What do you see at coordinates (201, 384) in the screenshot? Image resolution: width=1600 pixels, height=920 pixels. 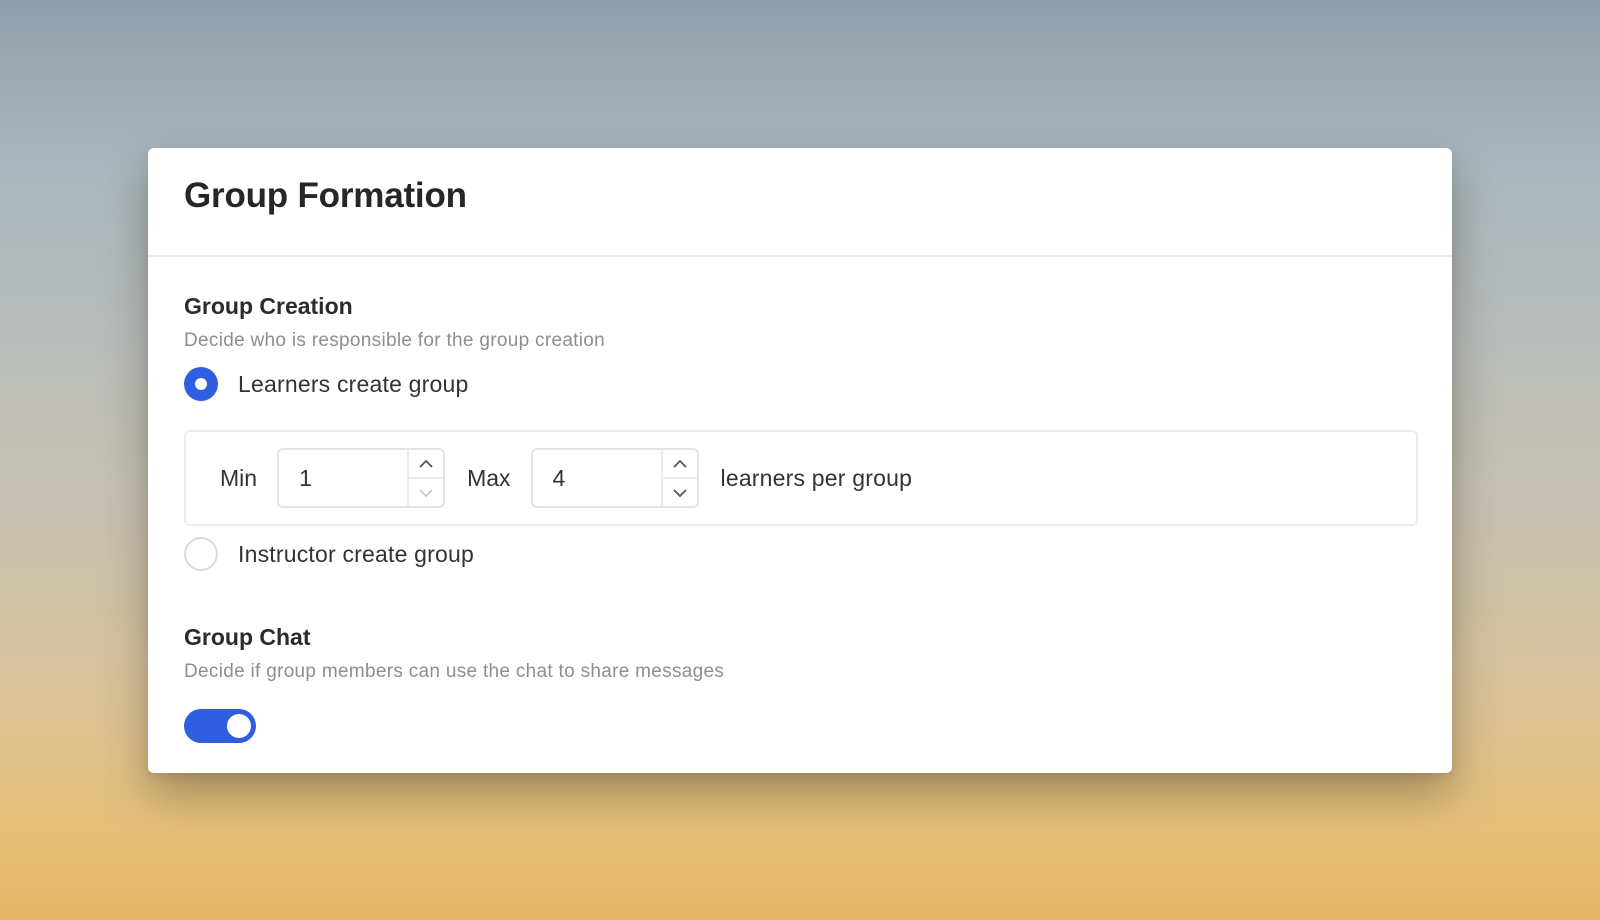 I see `radio-checked-icon` at bounding box center [201, 384].